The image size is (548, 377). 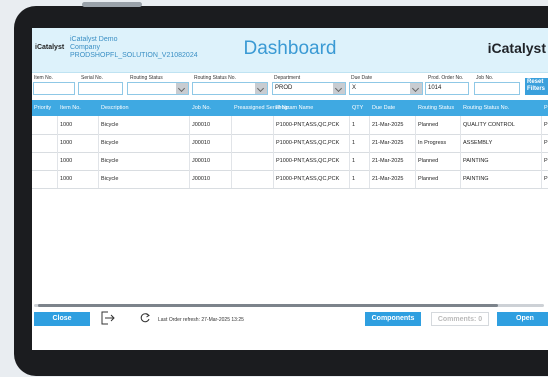 What do you see at coordinates (100, 88) in the screenshot?
I see `serial-no-field` at bounding box center [100, 88].